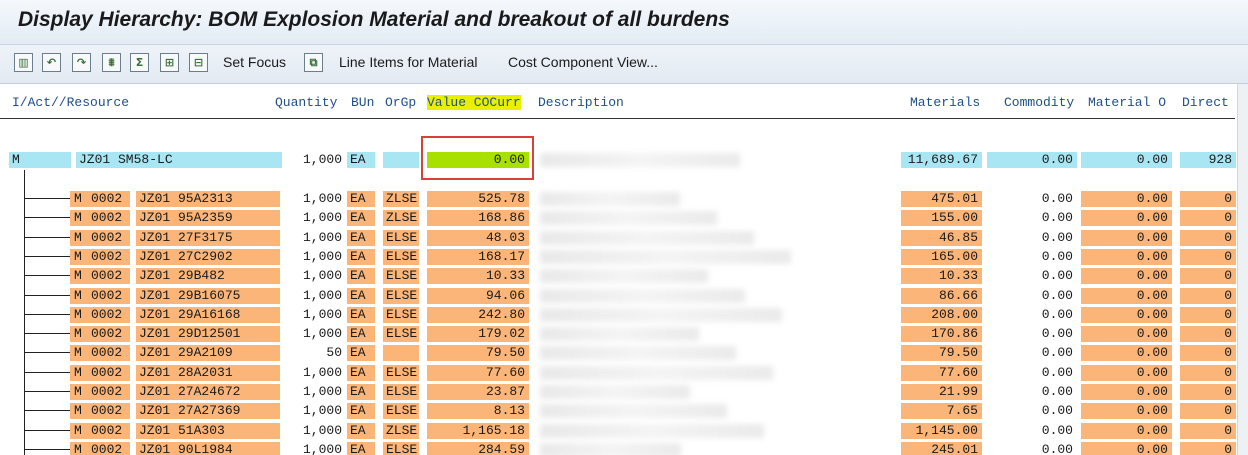  What do you see at coordinates (941, 160) in the screenshot?
I see `top-row-materials: 11,689.67` at bounding box center [941, 160].